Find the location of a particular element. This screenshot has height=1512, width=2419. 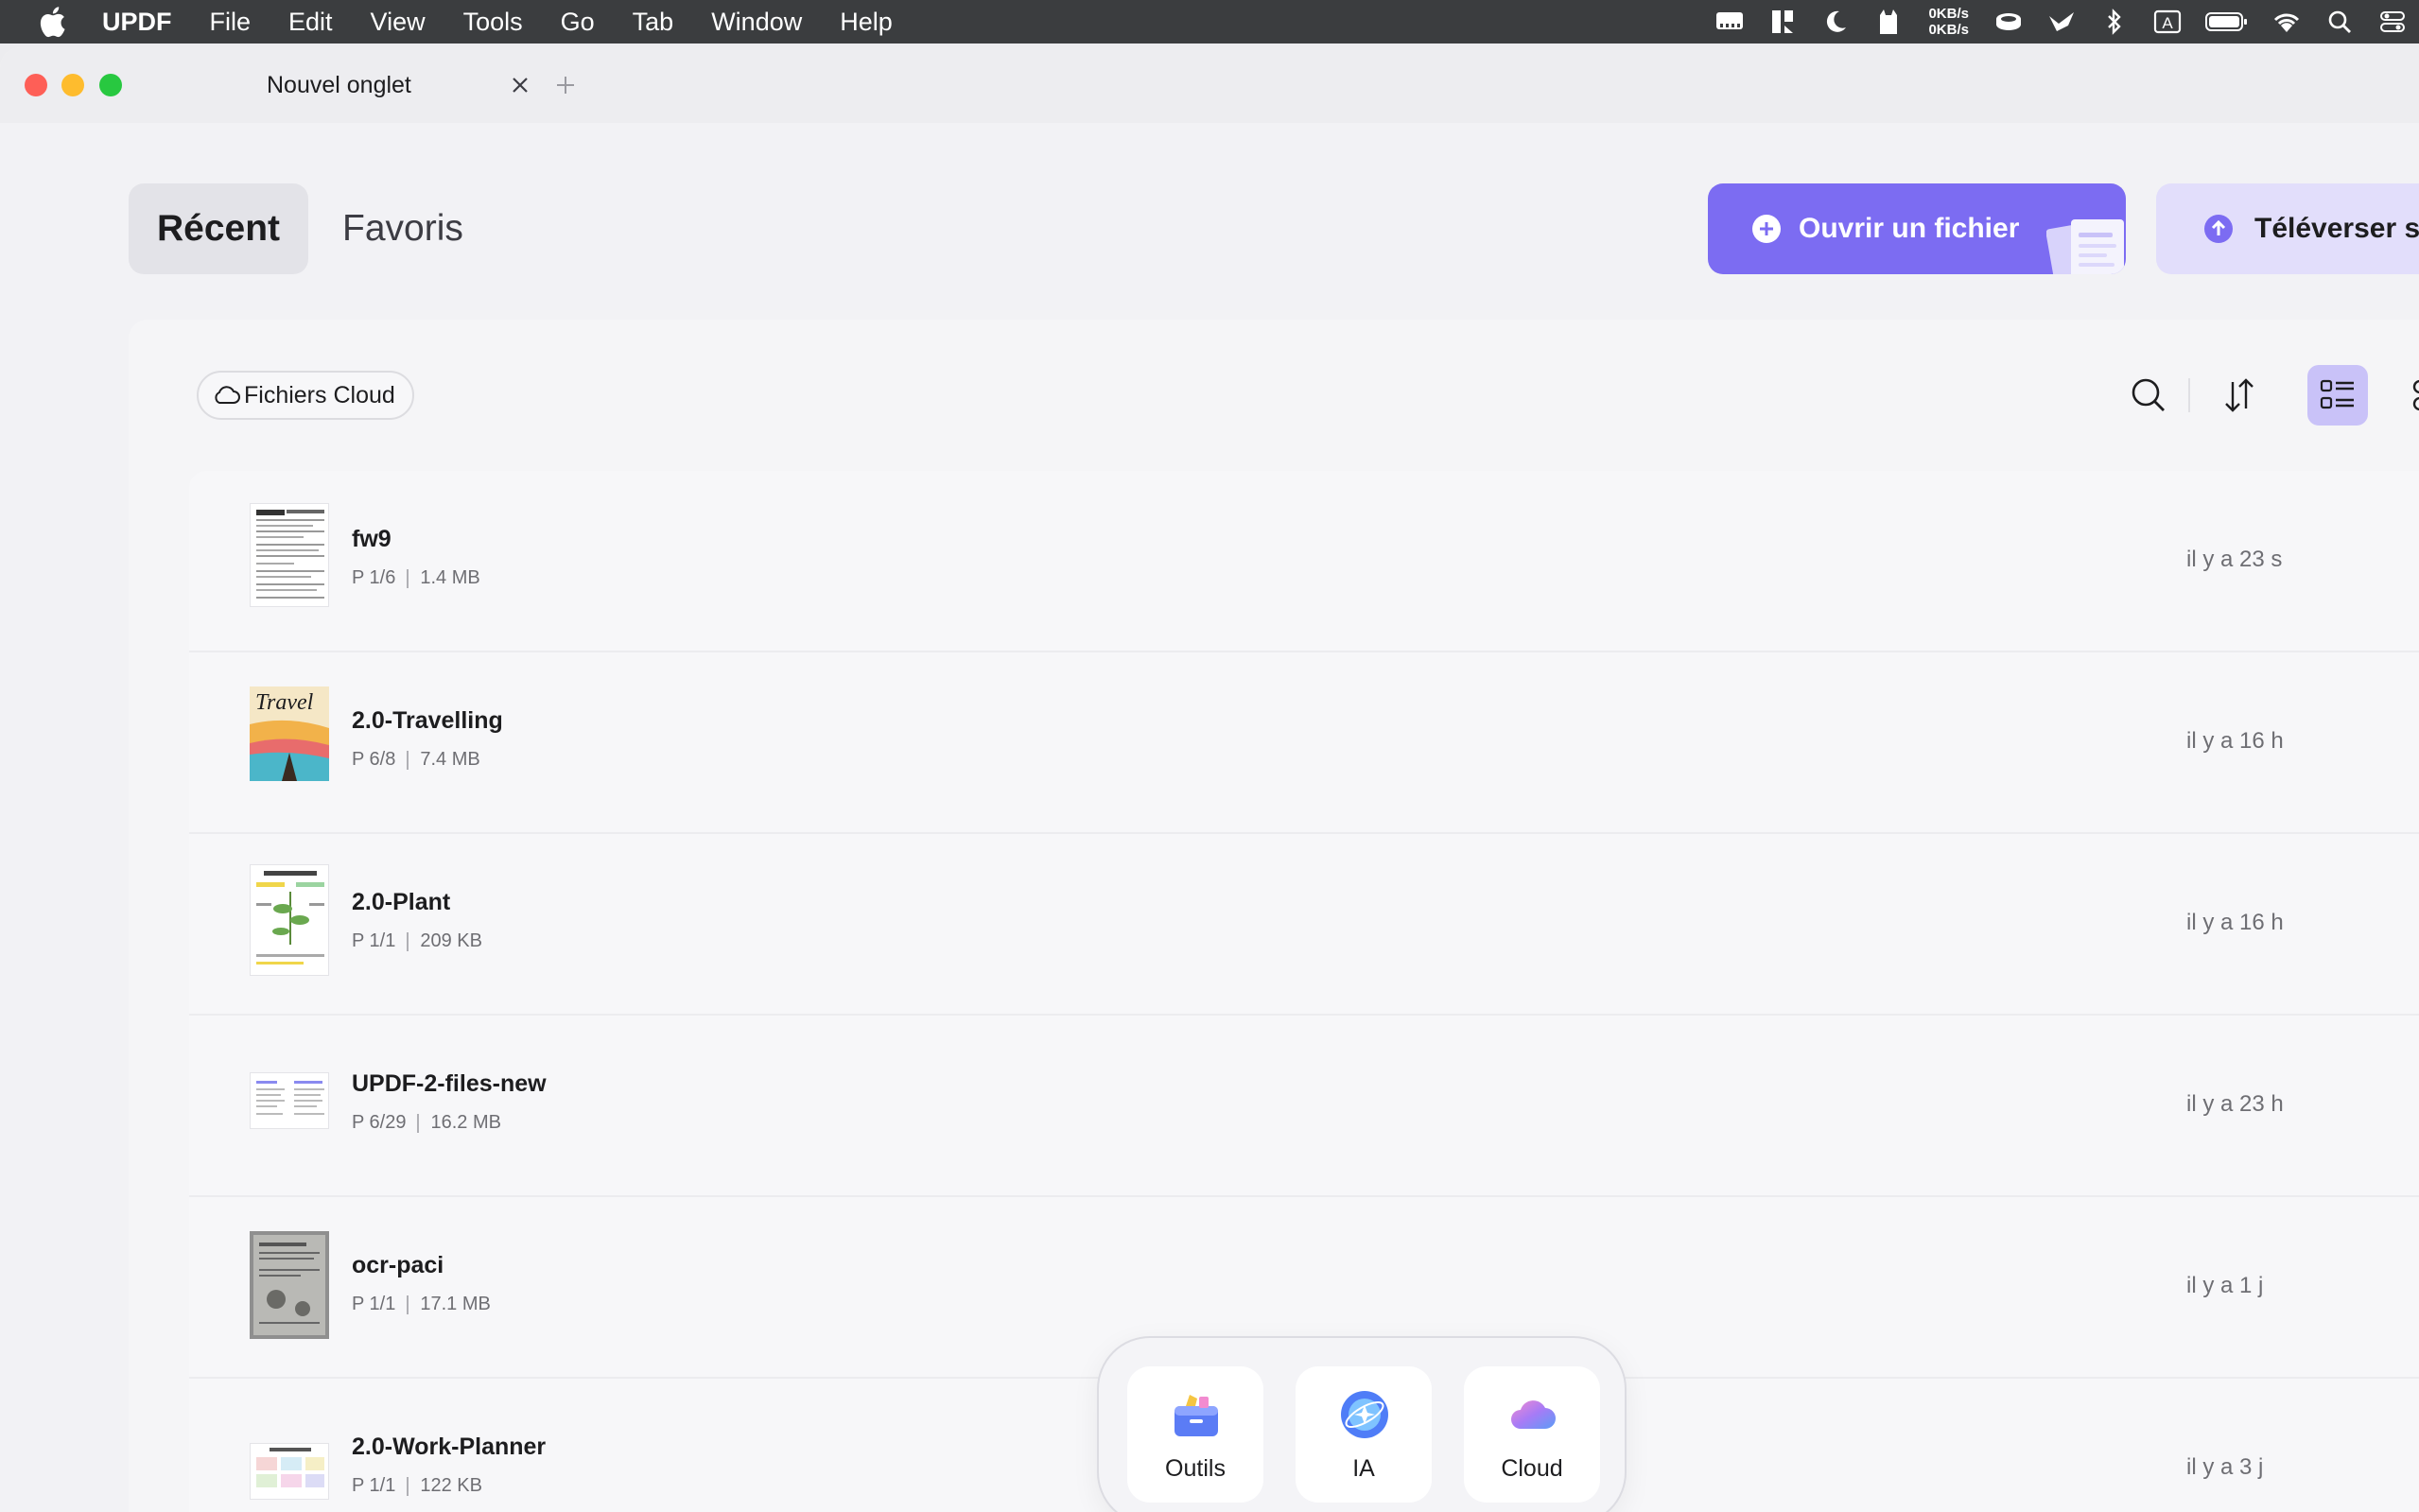

file-size: 209 KB is located at coordinates (451, 940).